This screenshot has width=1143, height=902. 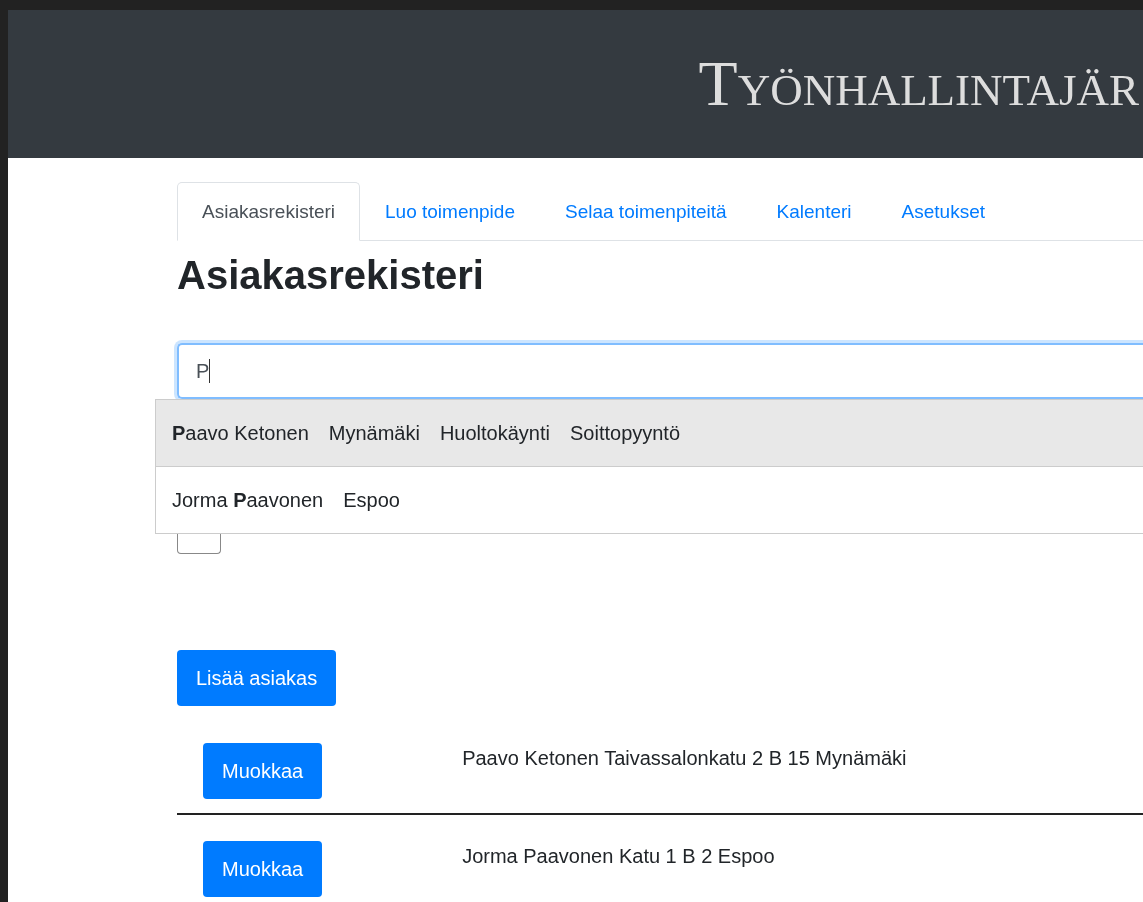 I want to click on page-heading: Asiakasrekisteri, so click(x=331, y=275).